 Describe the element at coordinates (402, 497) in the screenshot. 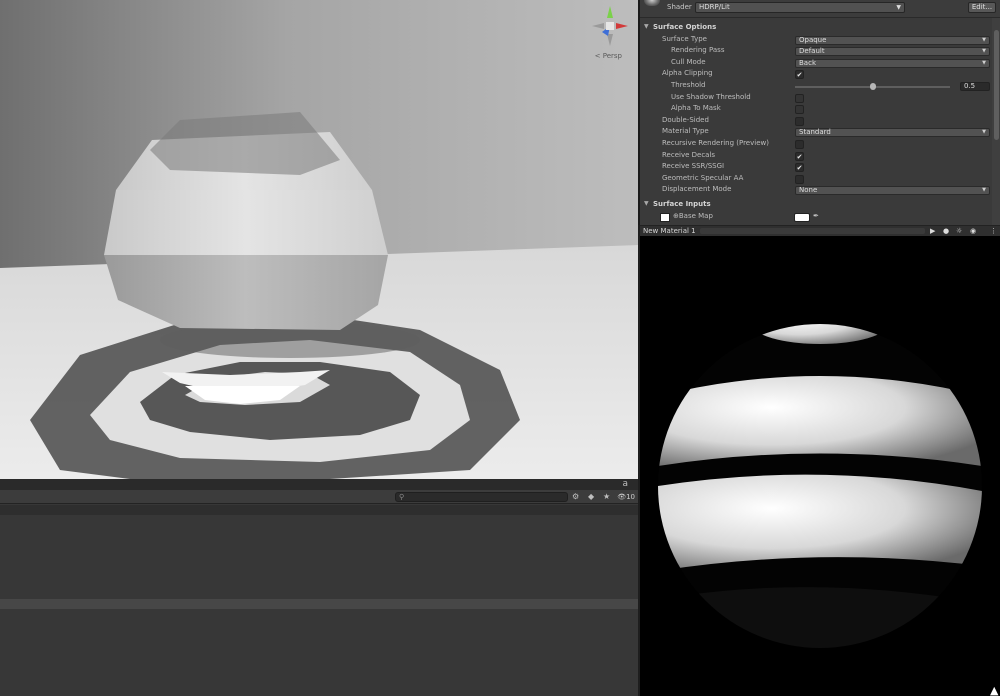

I see `search-icon: ⚲` at that location.